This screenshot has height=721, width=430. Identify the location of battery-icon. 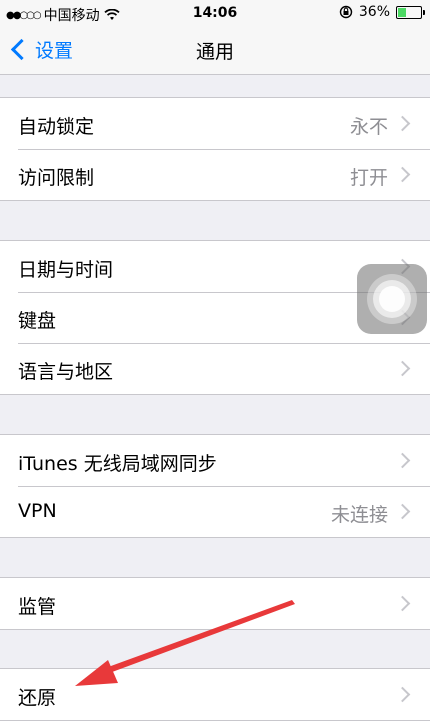
(410, 12).